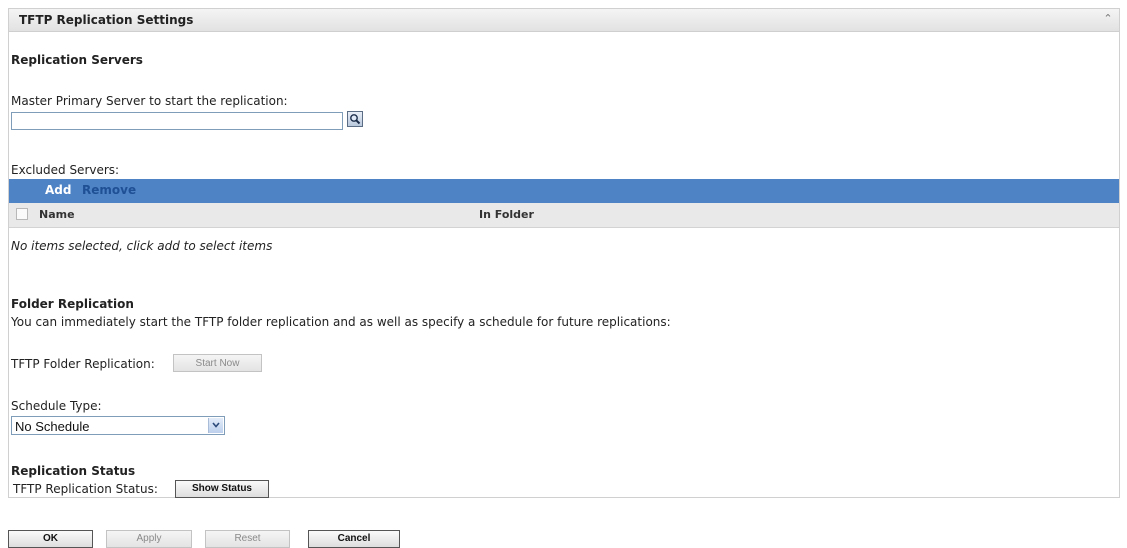 Image resolution: width=1127 pixels, height=548 pixels. I want to click on folder-replication-heading: Folder Replication, so click(72, 304).